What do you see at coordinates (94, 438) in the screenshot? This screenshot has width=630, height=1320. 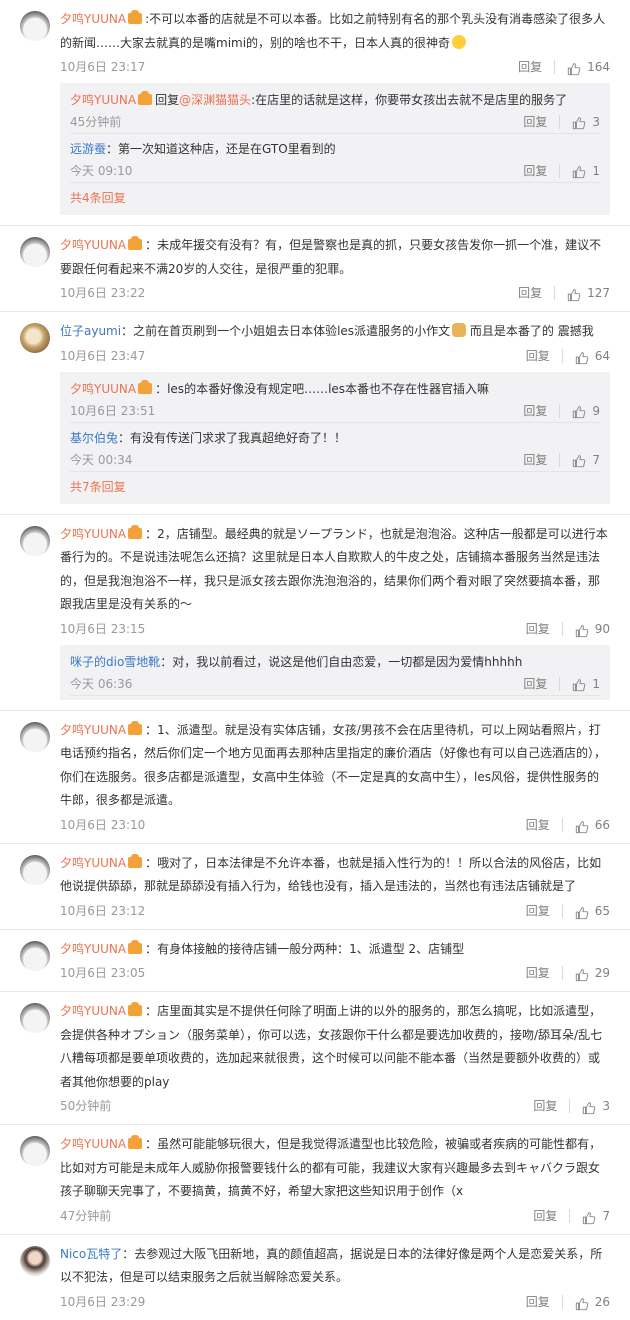 I see `username-link: 基尔伯兔` at bounding box center [94, 438].